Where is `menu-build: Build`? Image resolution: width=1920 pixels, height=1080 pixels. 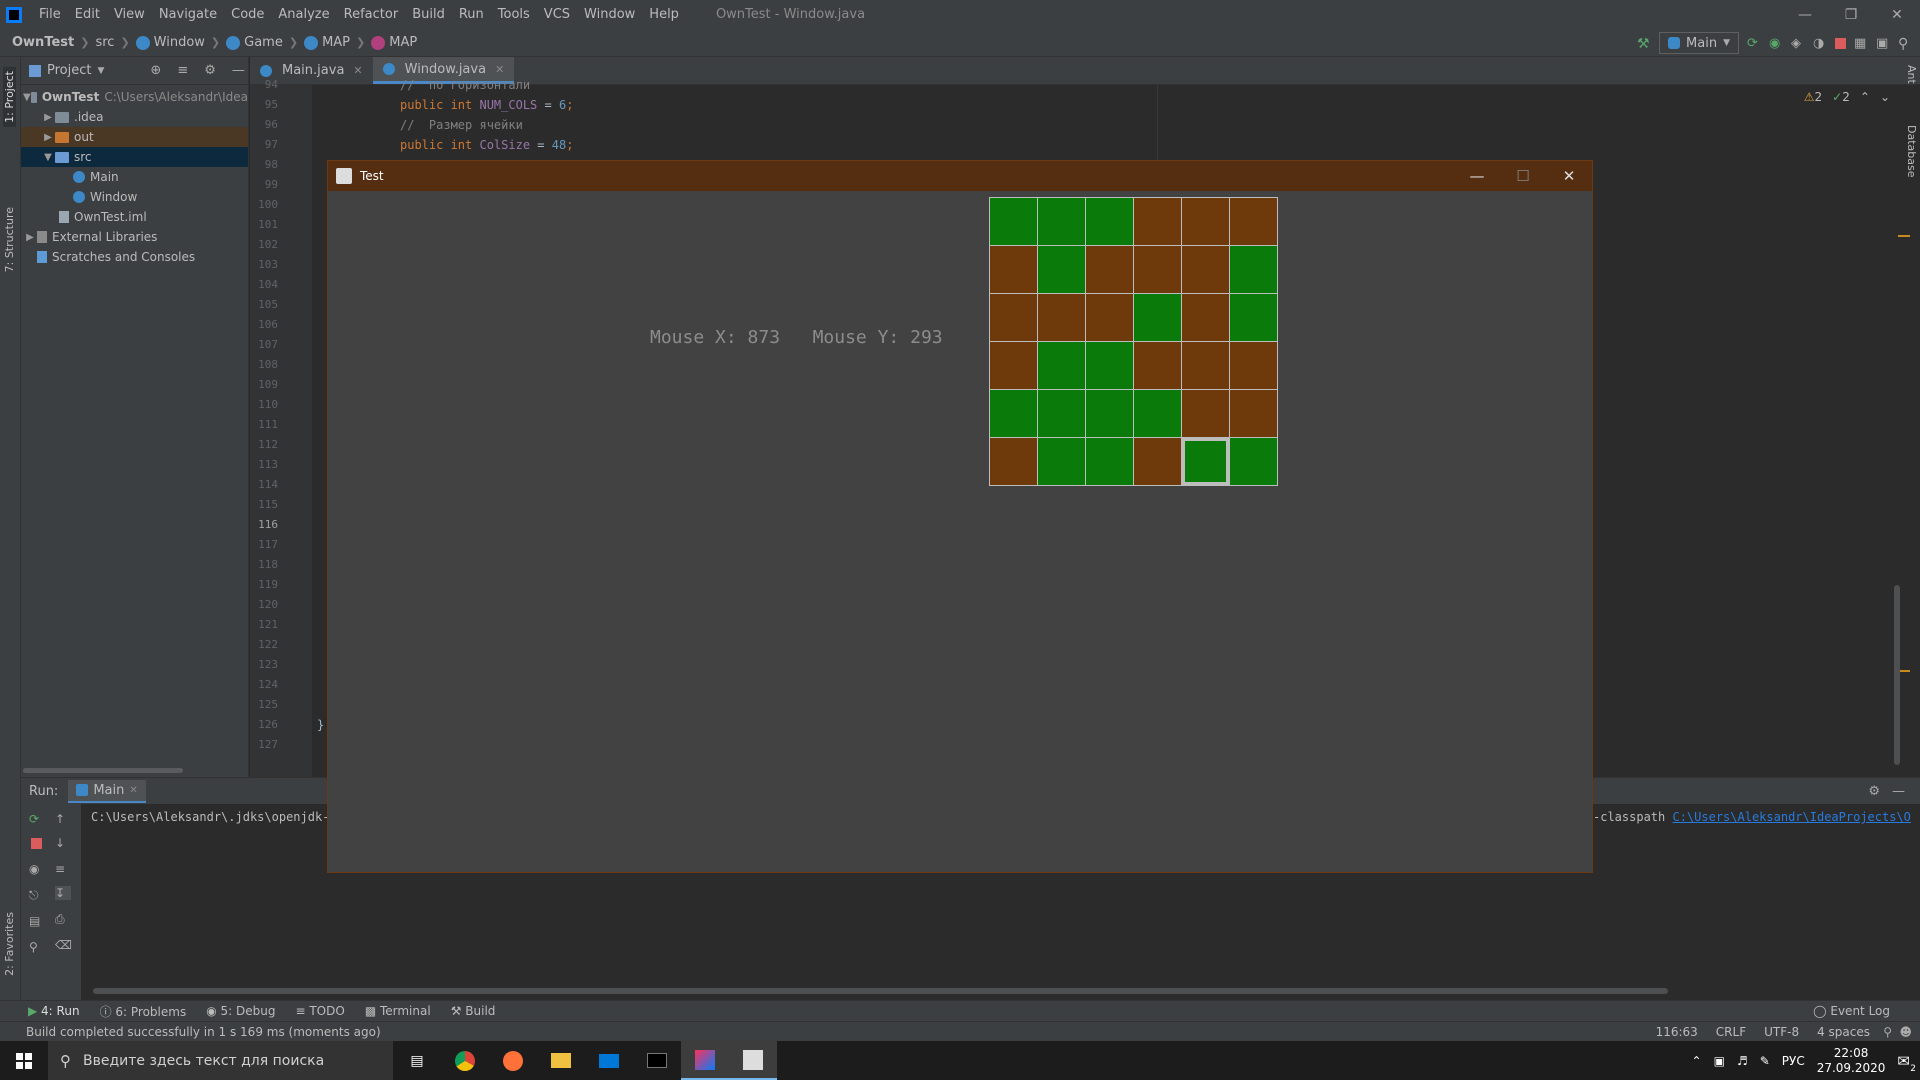
menu-build: Build is located at coordinates (428, 14).